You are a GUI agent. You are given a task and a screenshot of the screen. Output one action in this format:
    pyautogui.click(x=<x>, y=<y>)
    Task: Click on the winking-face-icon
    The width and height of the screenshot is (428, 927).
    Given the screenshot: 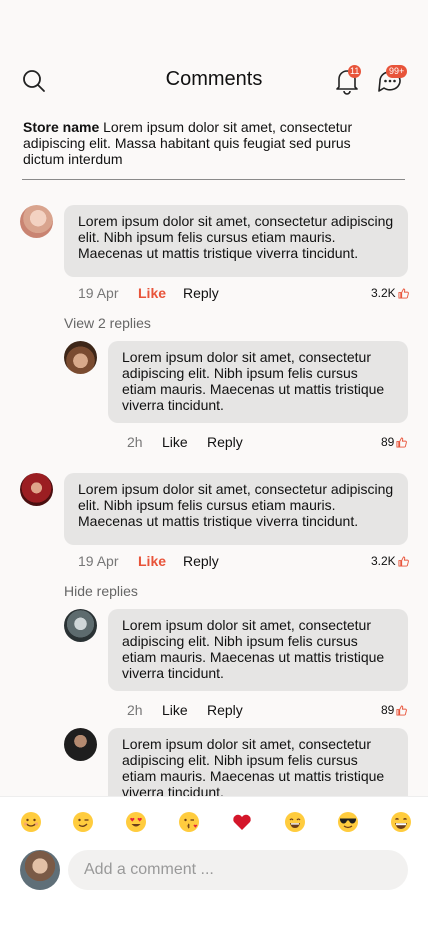 What is the action you would take?
    pyautogui.click(x=83, y=822)
    